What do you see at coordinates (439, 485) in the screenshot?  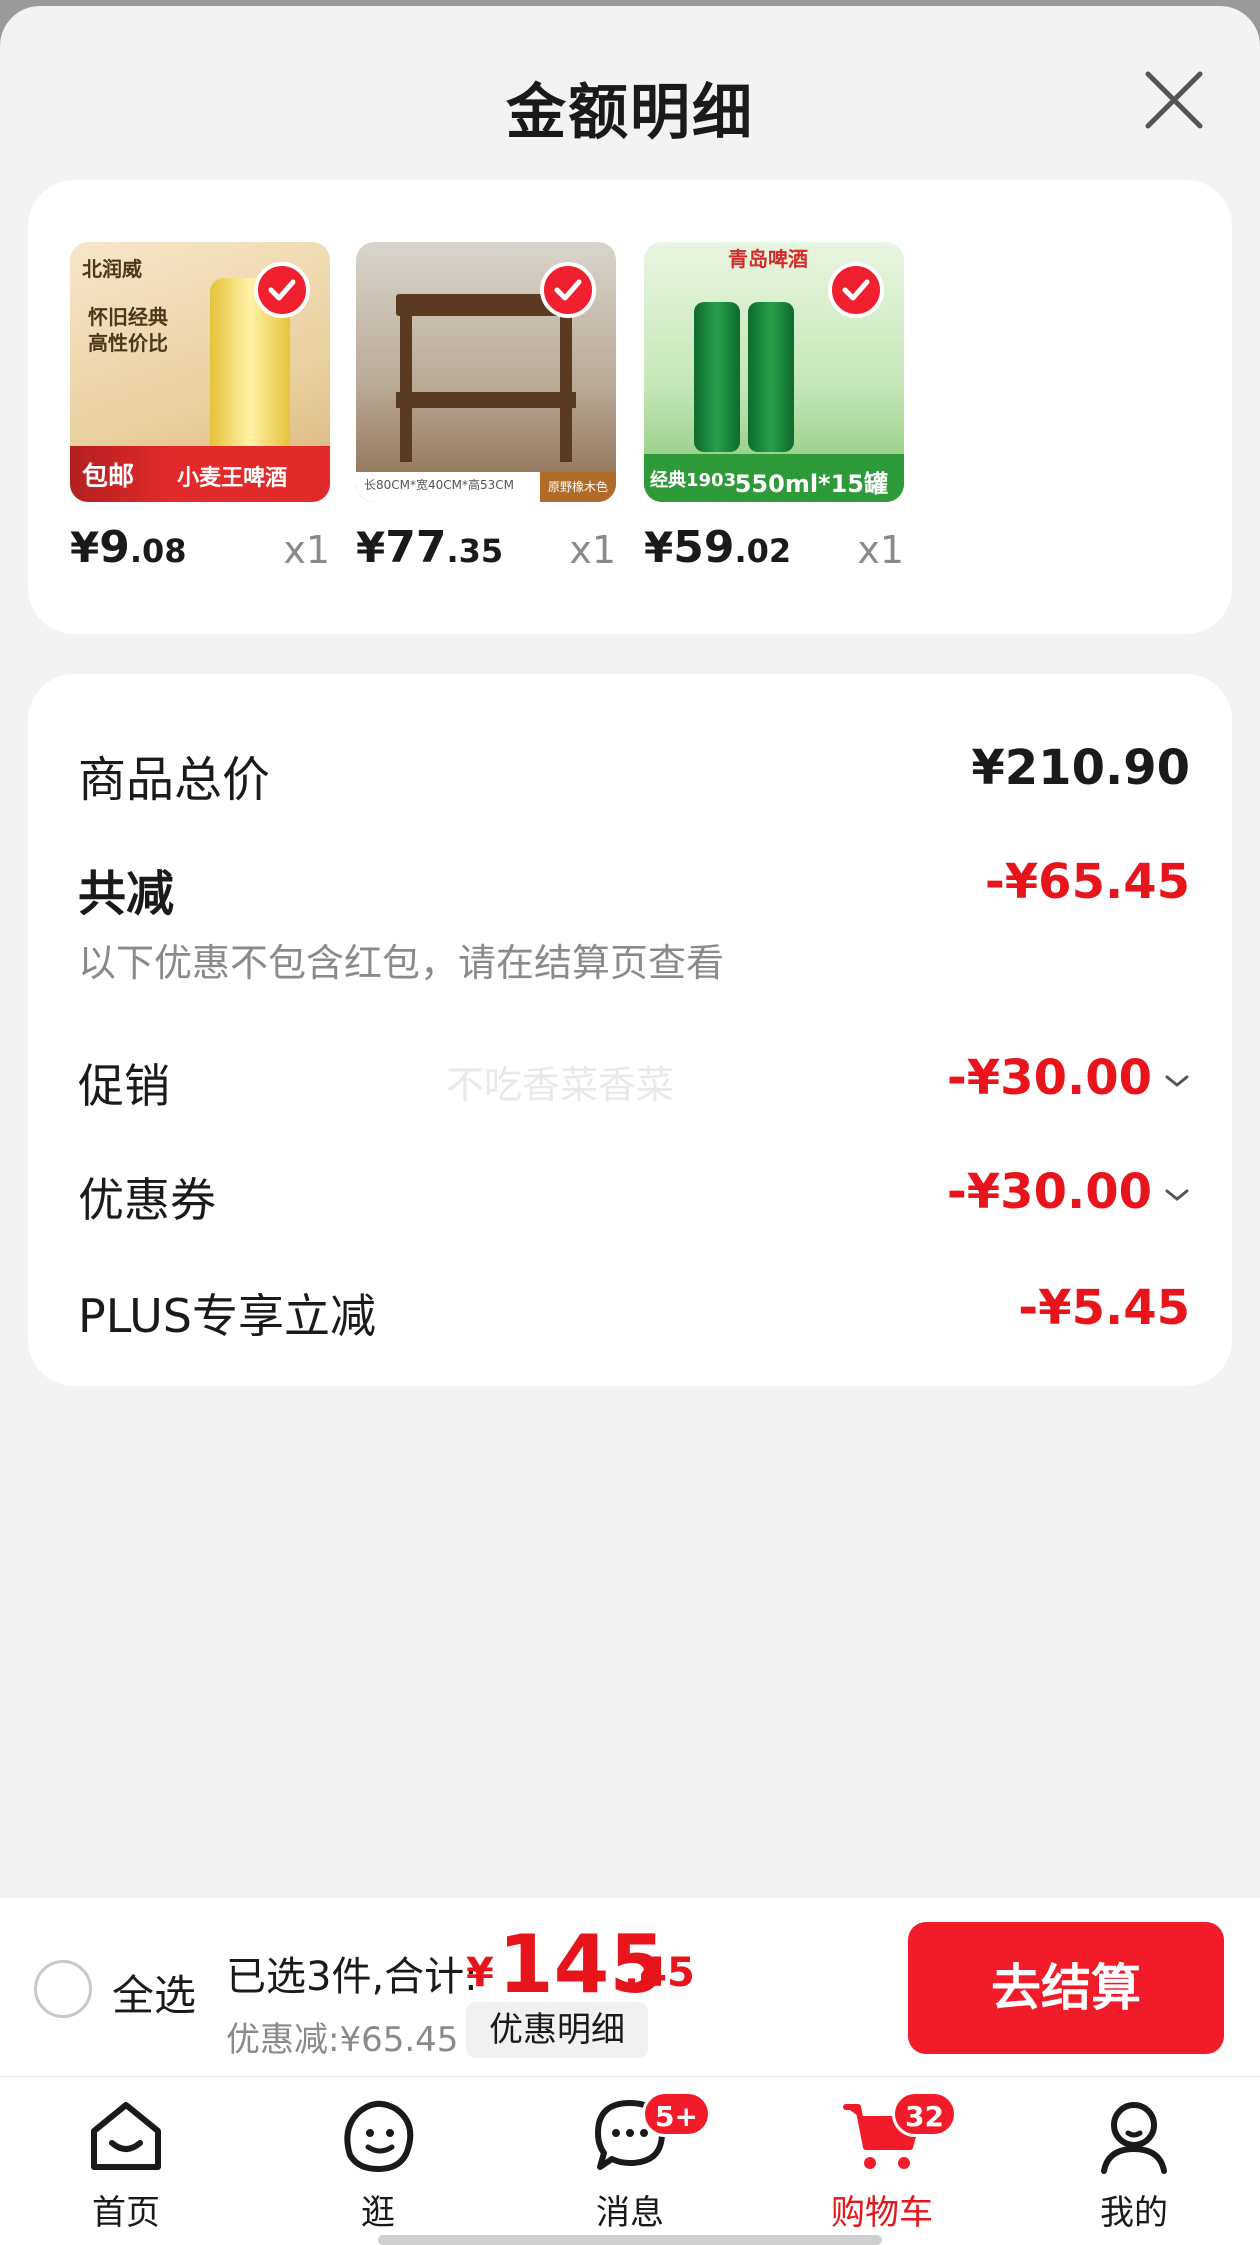 I see `thumb-spec: 长80CM*宽40CM*高53CM` at bounding box center [439, 485].